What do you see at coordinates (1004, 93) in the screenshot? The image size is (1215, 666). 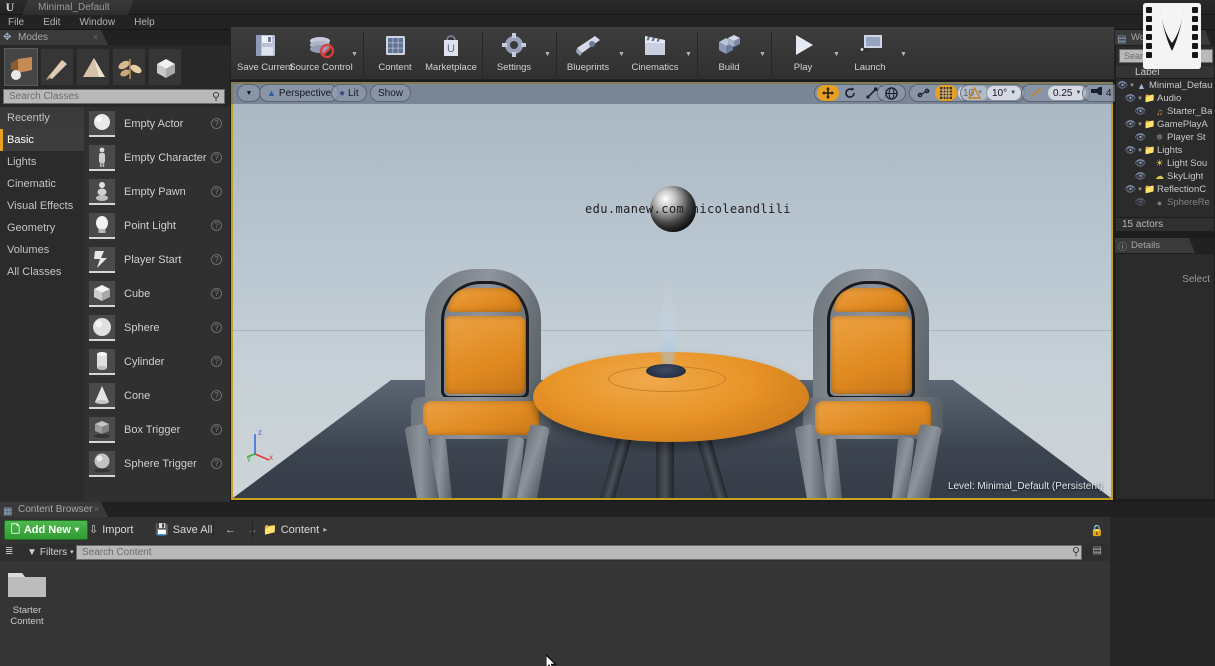 I see `angle-snap-value: 10° ▼` at bounding box center [1004, 93].